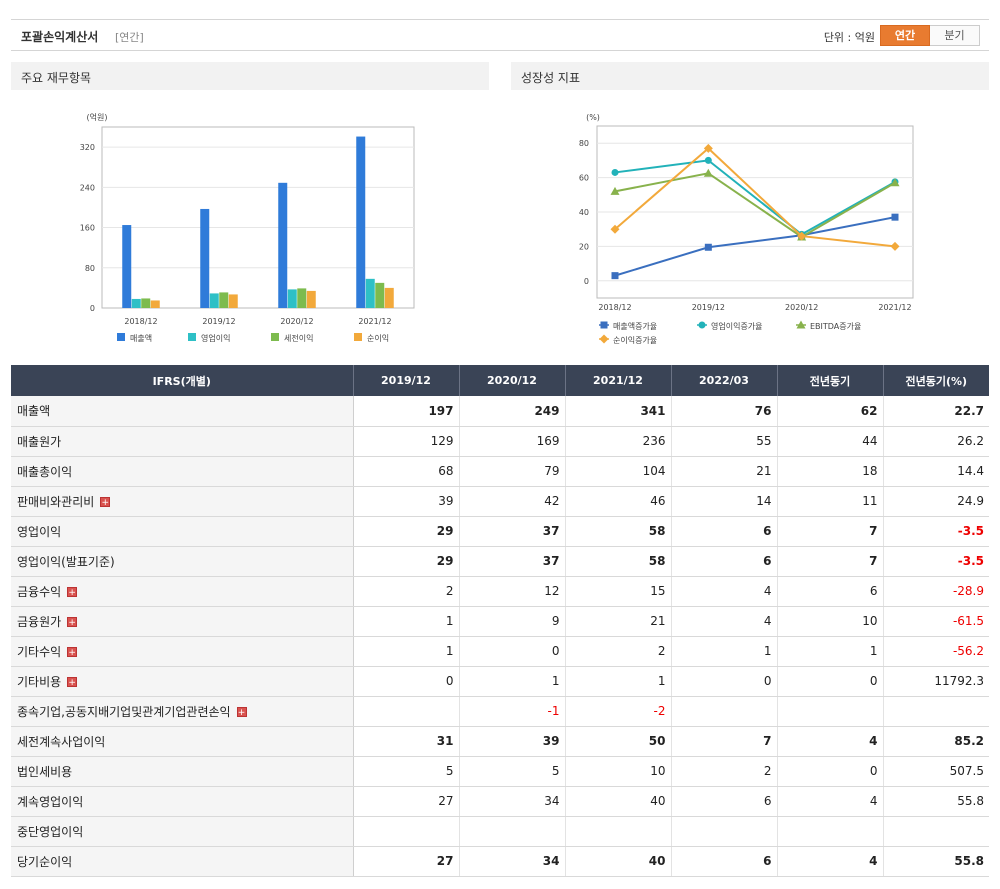 The image size is (1000, 889). Describe the element at coordinates (618, 591) in the screenshot. I see `value-cell: 15` at that location.